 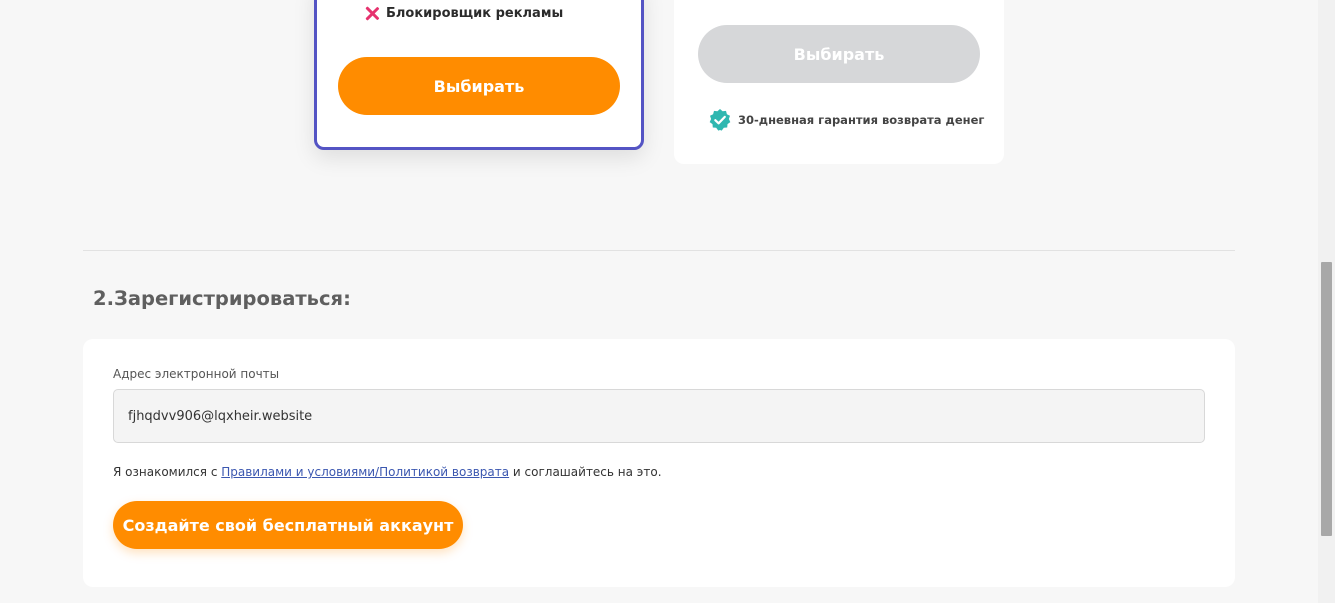 I want to click on select-basic-button: Выбирать, so click(x=839, y=54).